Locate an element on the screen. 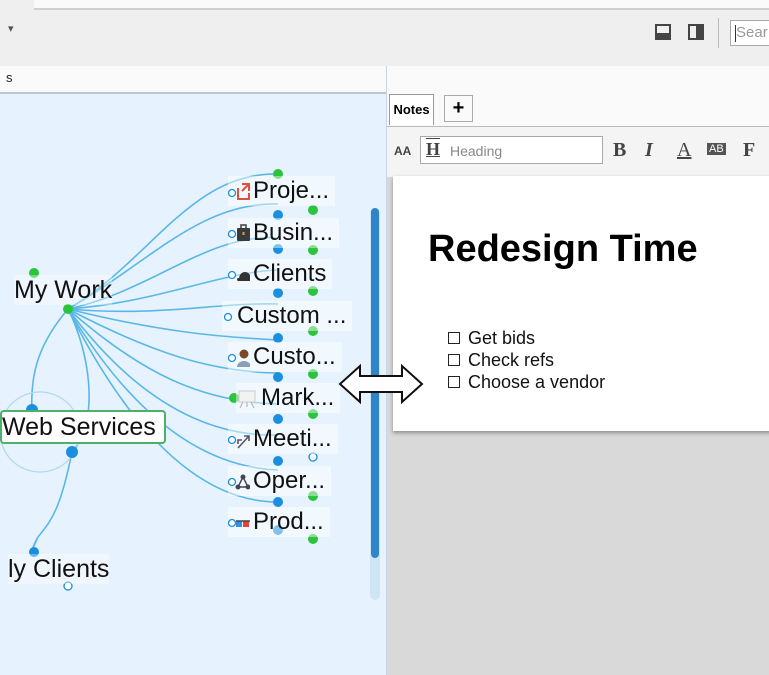  topic-clients: Clients is located at coordinates (280, 274).